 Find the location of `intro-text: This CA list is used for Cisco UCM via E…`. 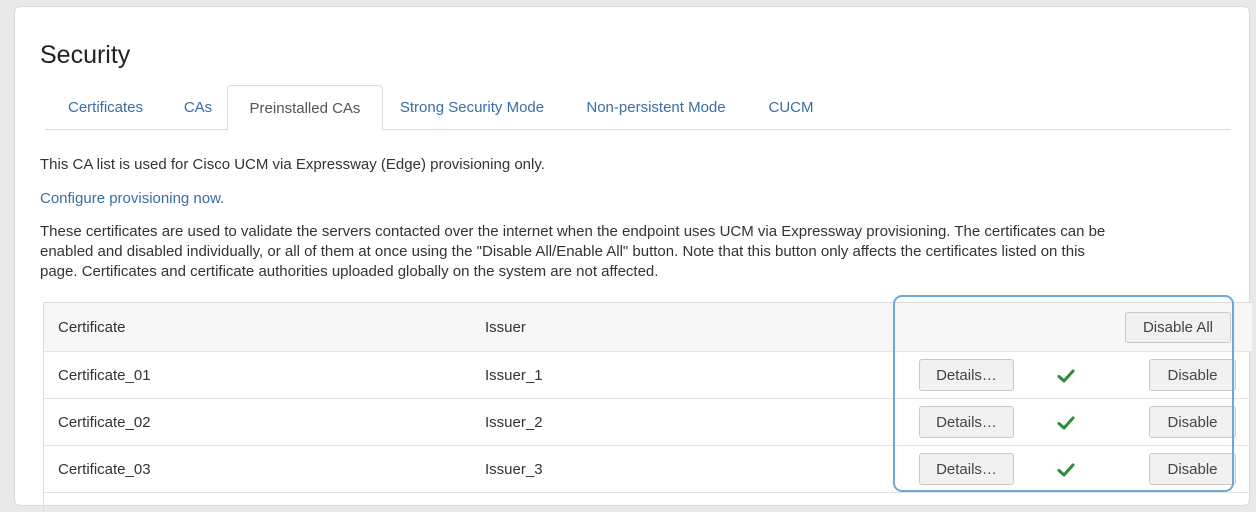

intro-text: This CA list is used for Cisco UCM via E… is located at coordinates (292, 164).